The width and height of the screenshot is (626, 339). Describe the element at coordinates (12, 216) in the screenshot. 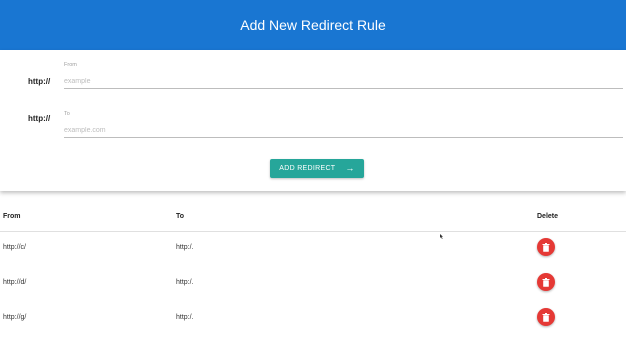

I see `column-header-from: From` at that location.